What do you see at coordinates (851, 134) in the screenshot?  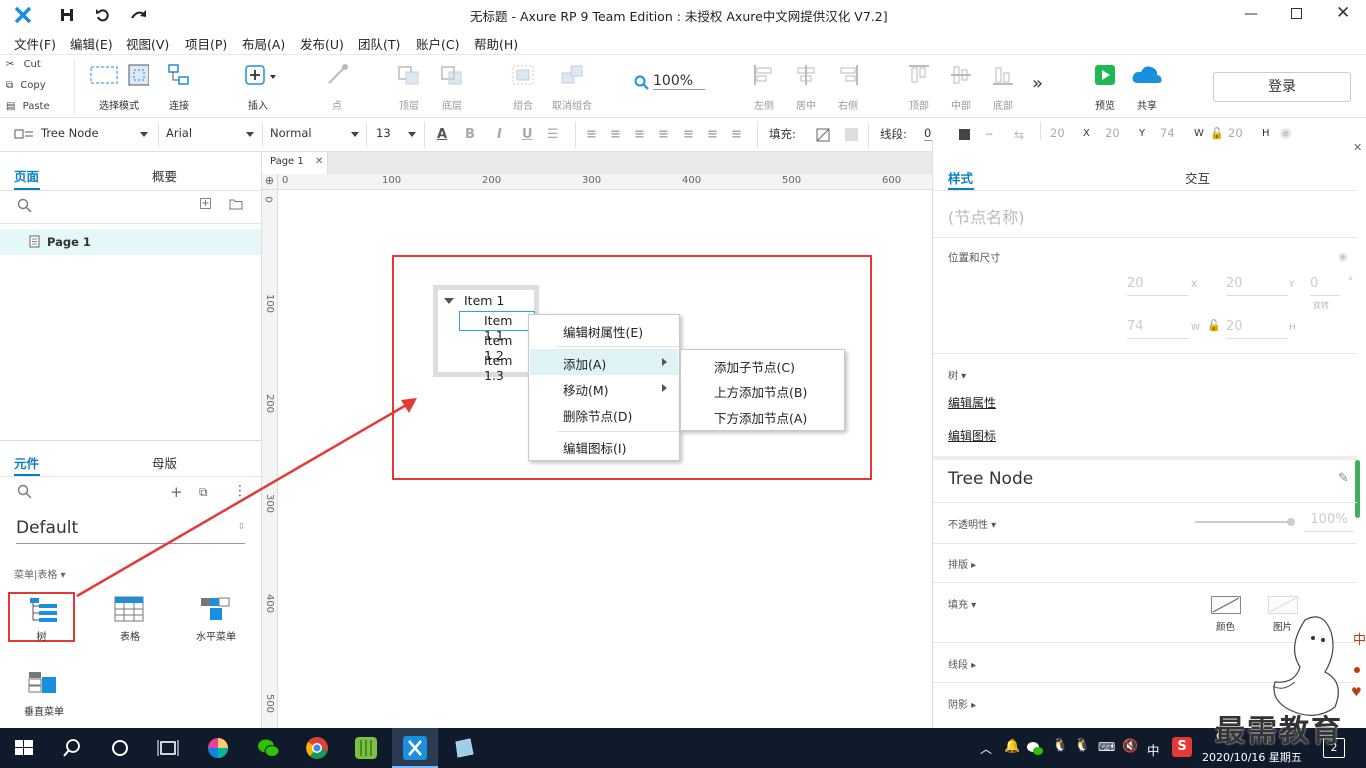 I see `fill-image-icon` at bounding box center [851, 134].